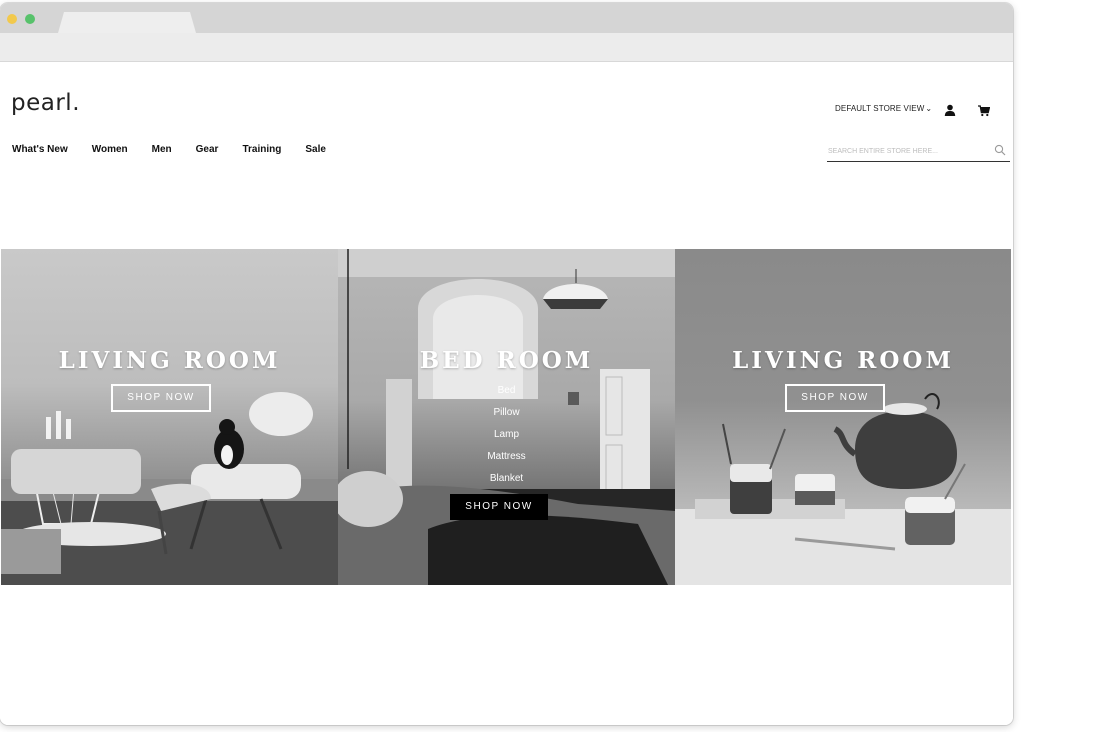 The height and width of the screenshot is (732, 1094). Describe the element at coordinates (929, 108) in the screenshot. I see `chevron-down-icon: ⌄` at that location.